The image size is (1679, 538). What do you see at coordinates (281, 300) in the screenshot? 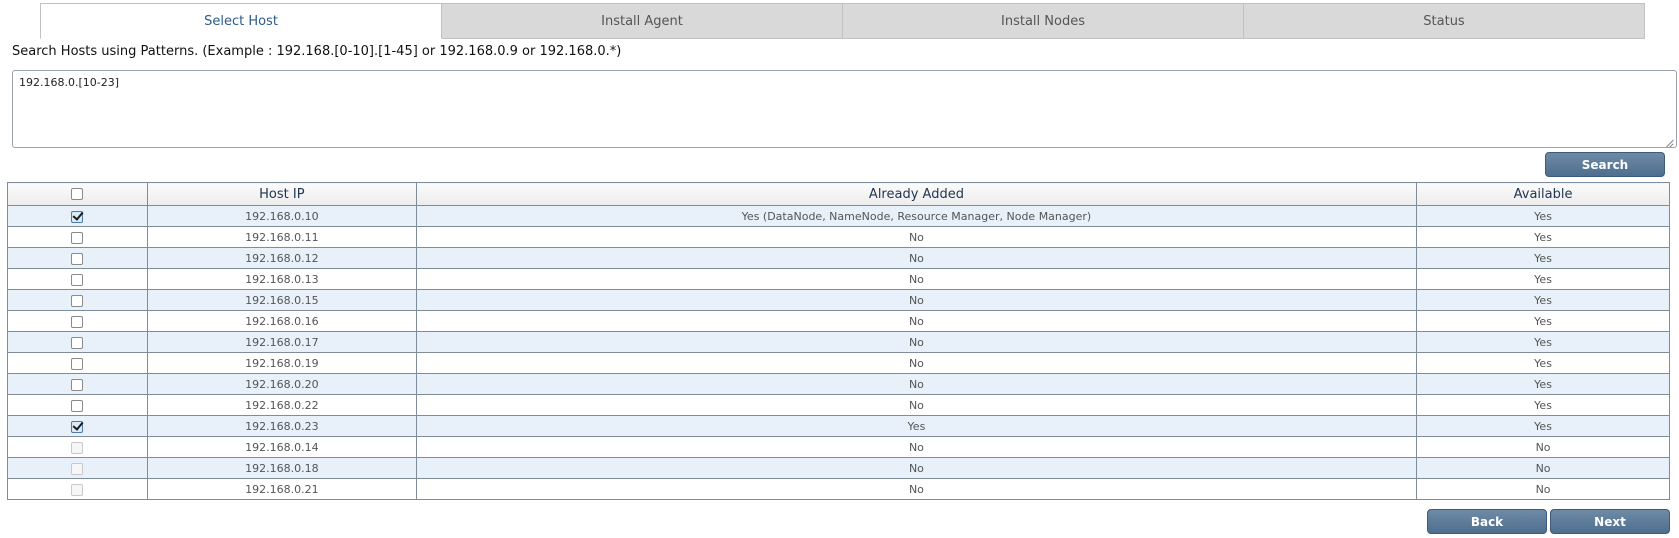
I see `host-ip-cell: 192.168.0.15` at bounding box center [281, 300].